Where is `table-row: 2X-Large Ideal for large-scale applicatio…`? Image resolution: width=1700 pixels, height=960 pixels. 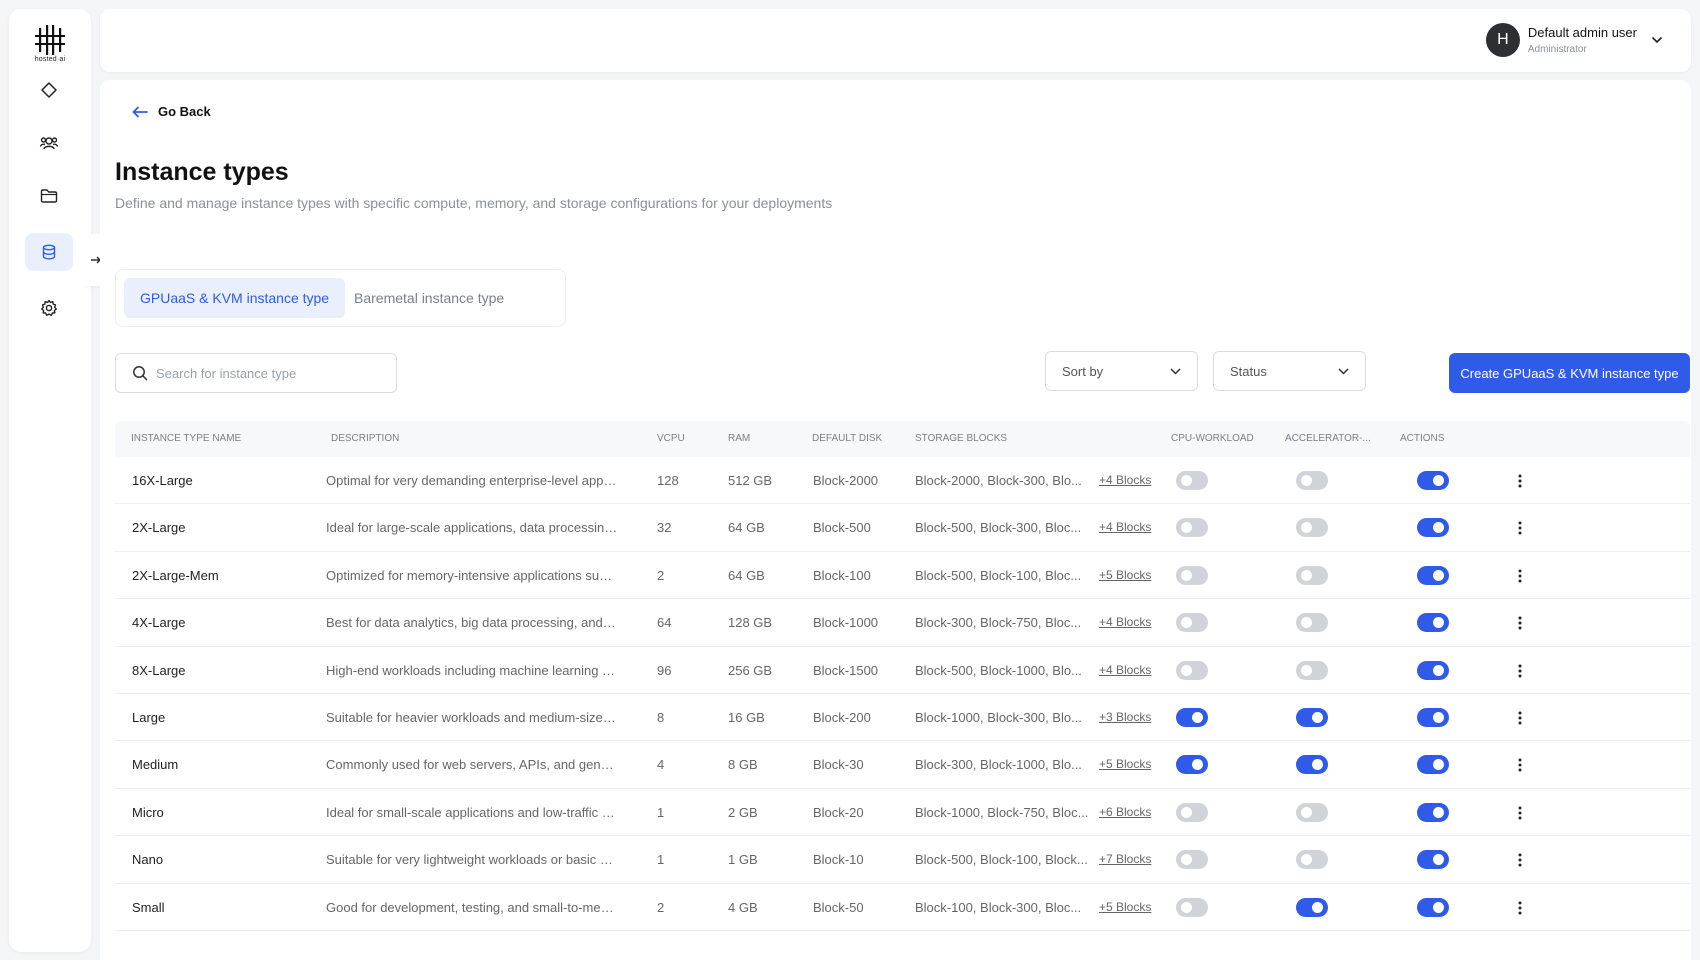 table-row: 2X-Large Ideal for large-scale applicatio… is located at coordinates (902, 528).